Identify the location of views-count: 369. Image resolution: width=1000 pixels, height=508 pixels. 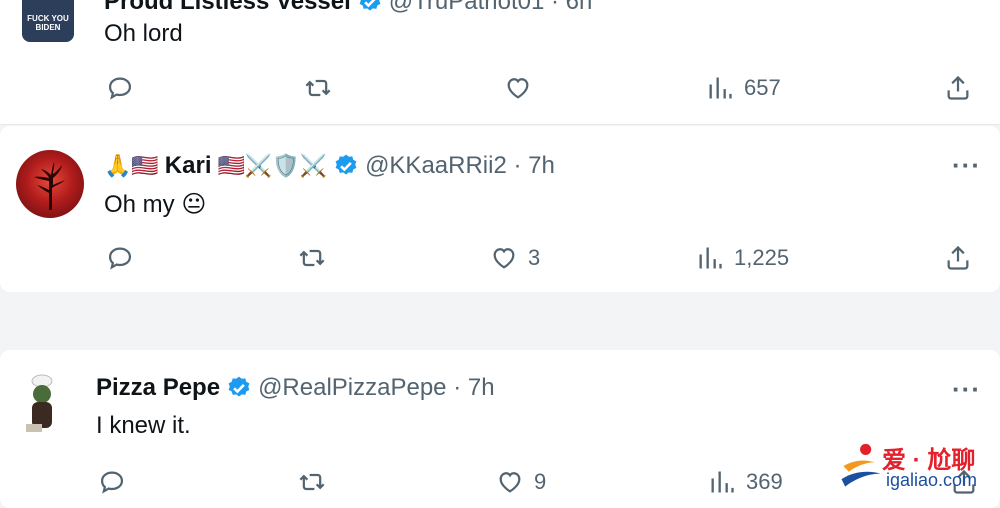
(764, 481).